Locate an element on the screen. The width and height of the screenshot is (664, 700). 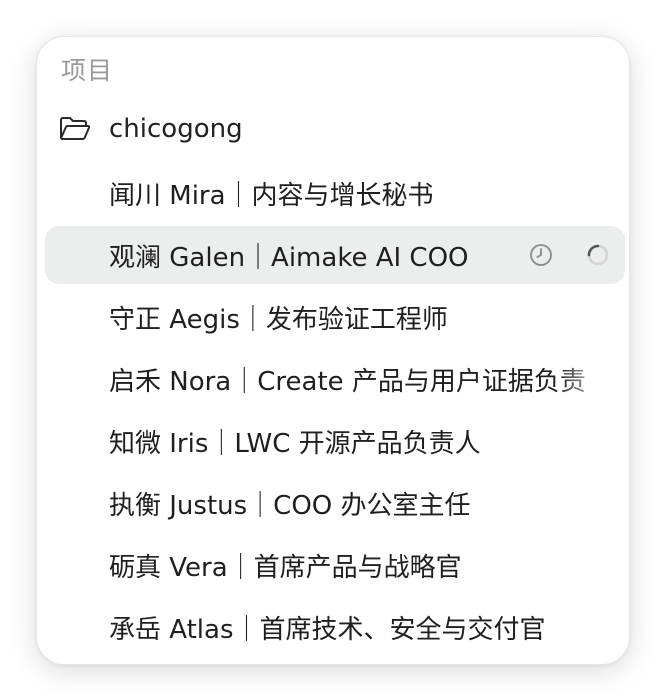
item-label: 执衡 Justus｜COO 办公室主任 is located at coordinates (290, 505).